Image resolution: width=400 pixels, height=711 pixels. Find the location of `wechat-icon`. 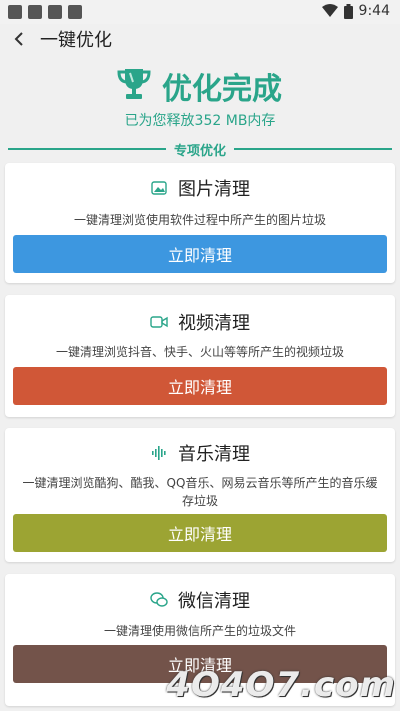

wechat-icon is located at coordinates (159, 599).